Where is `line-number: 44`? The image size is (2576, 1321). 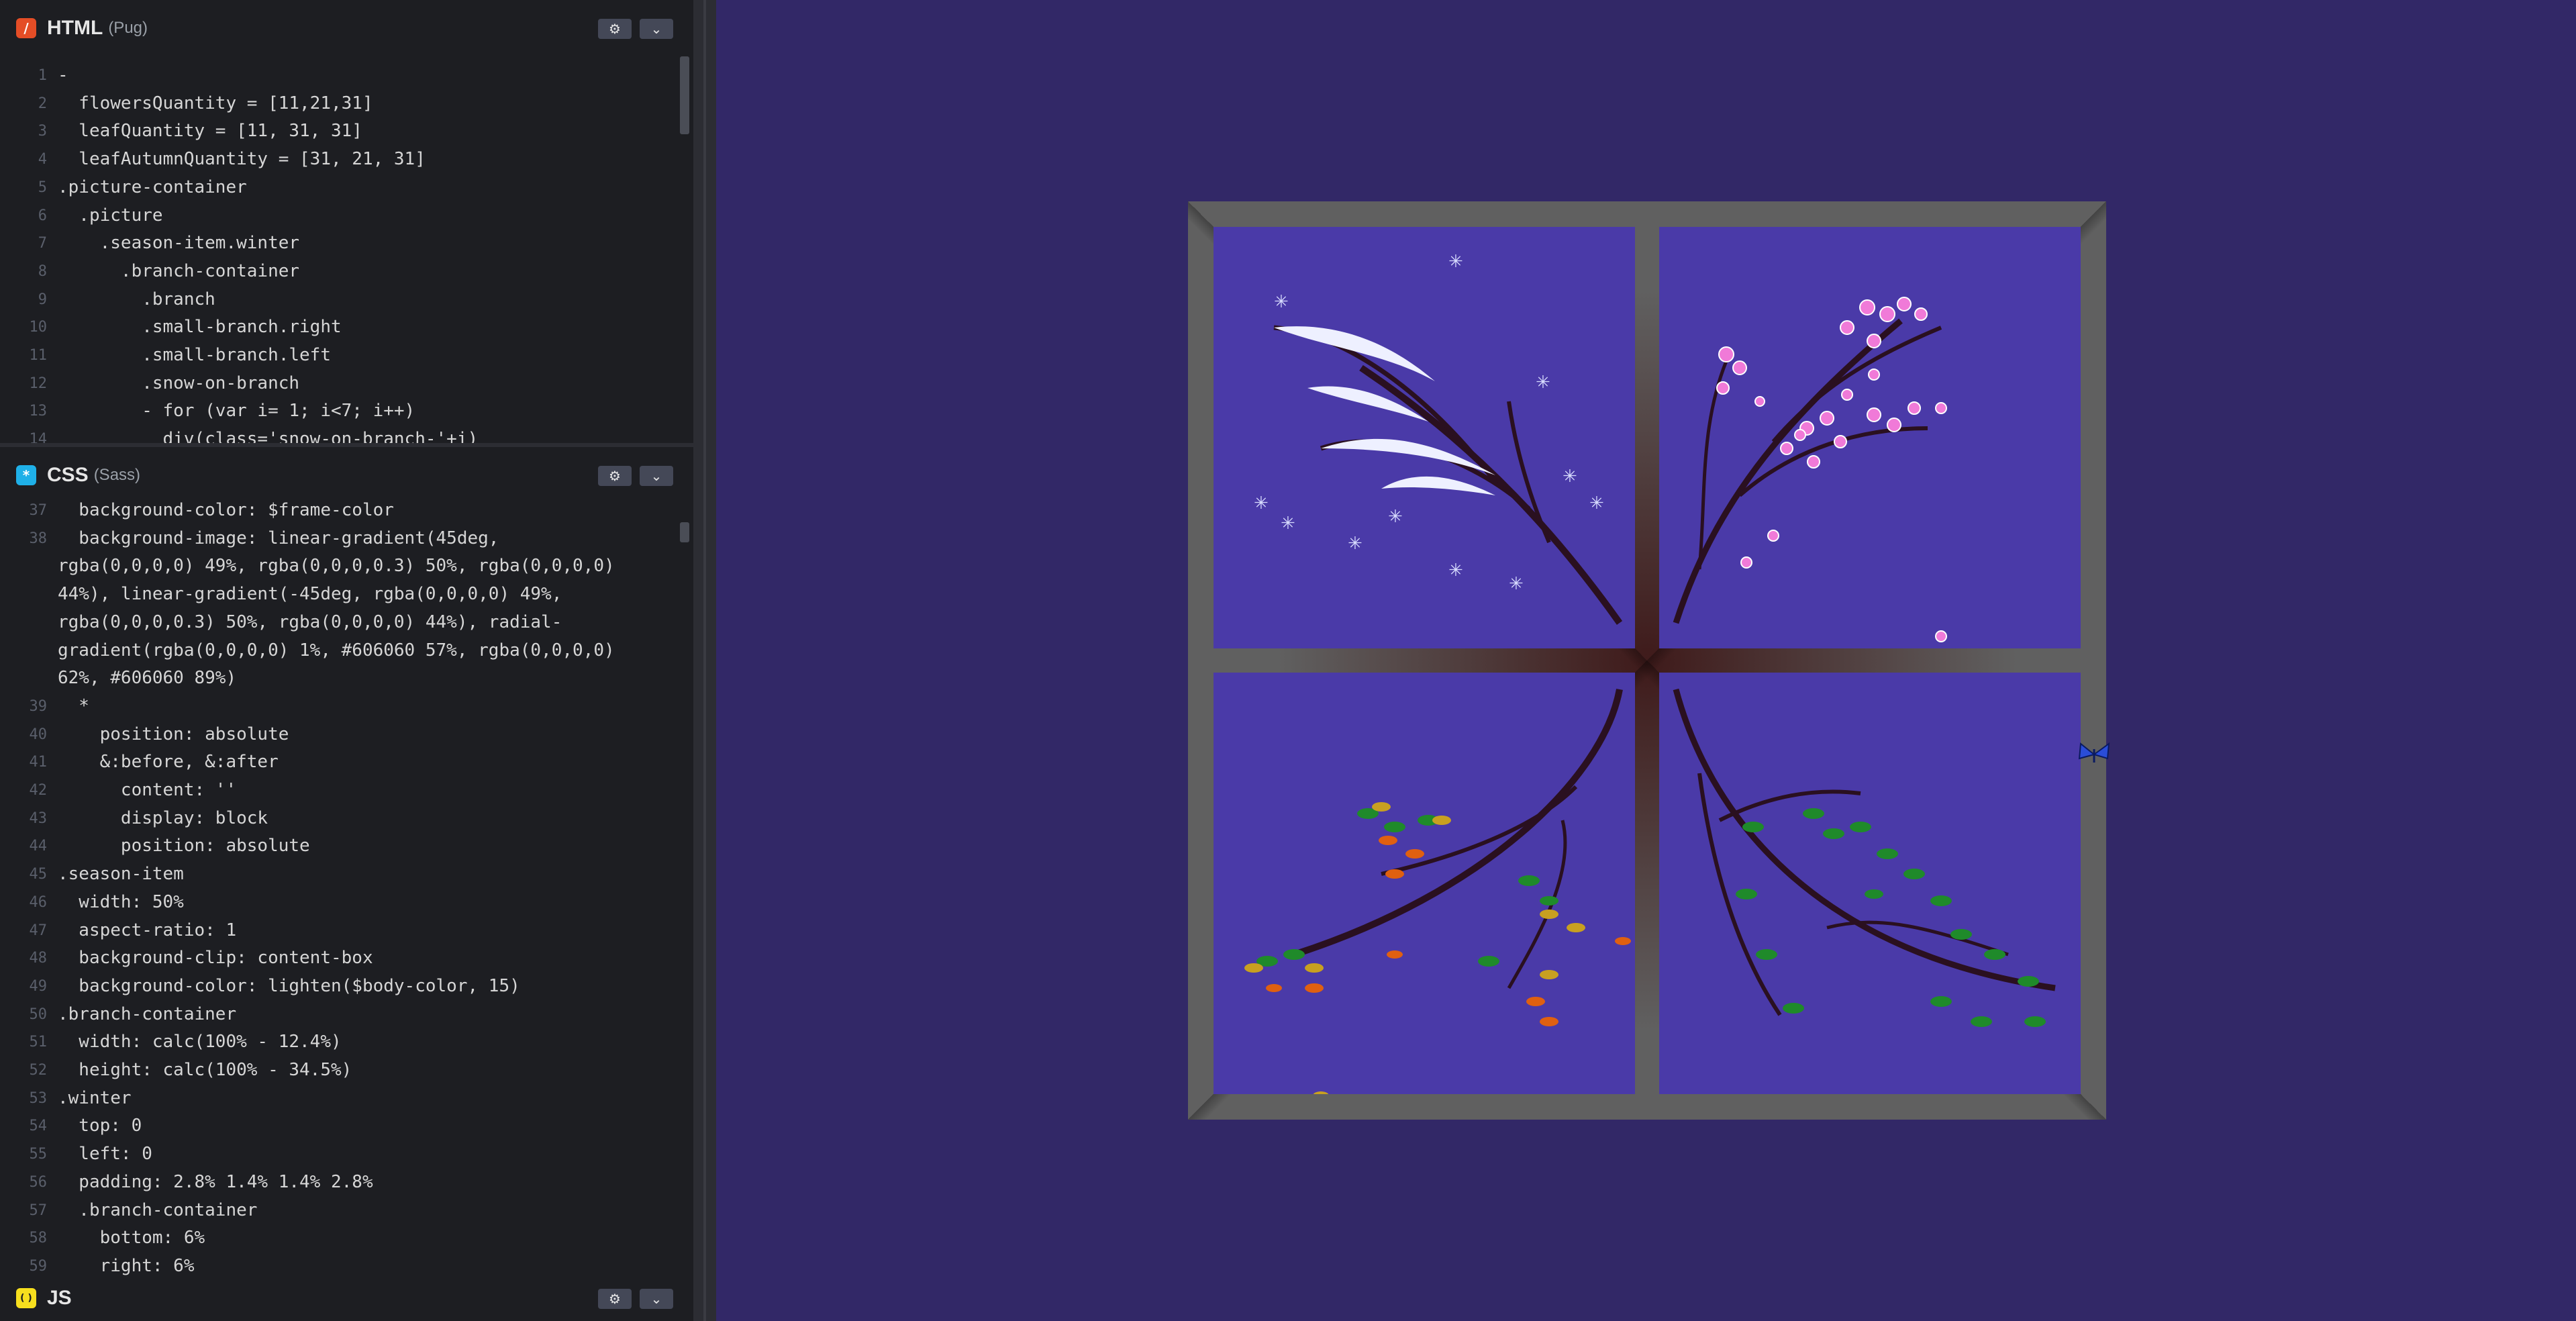 line-number: 44 is located at coordinates (38, 847).